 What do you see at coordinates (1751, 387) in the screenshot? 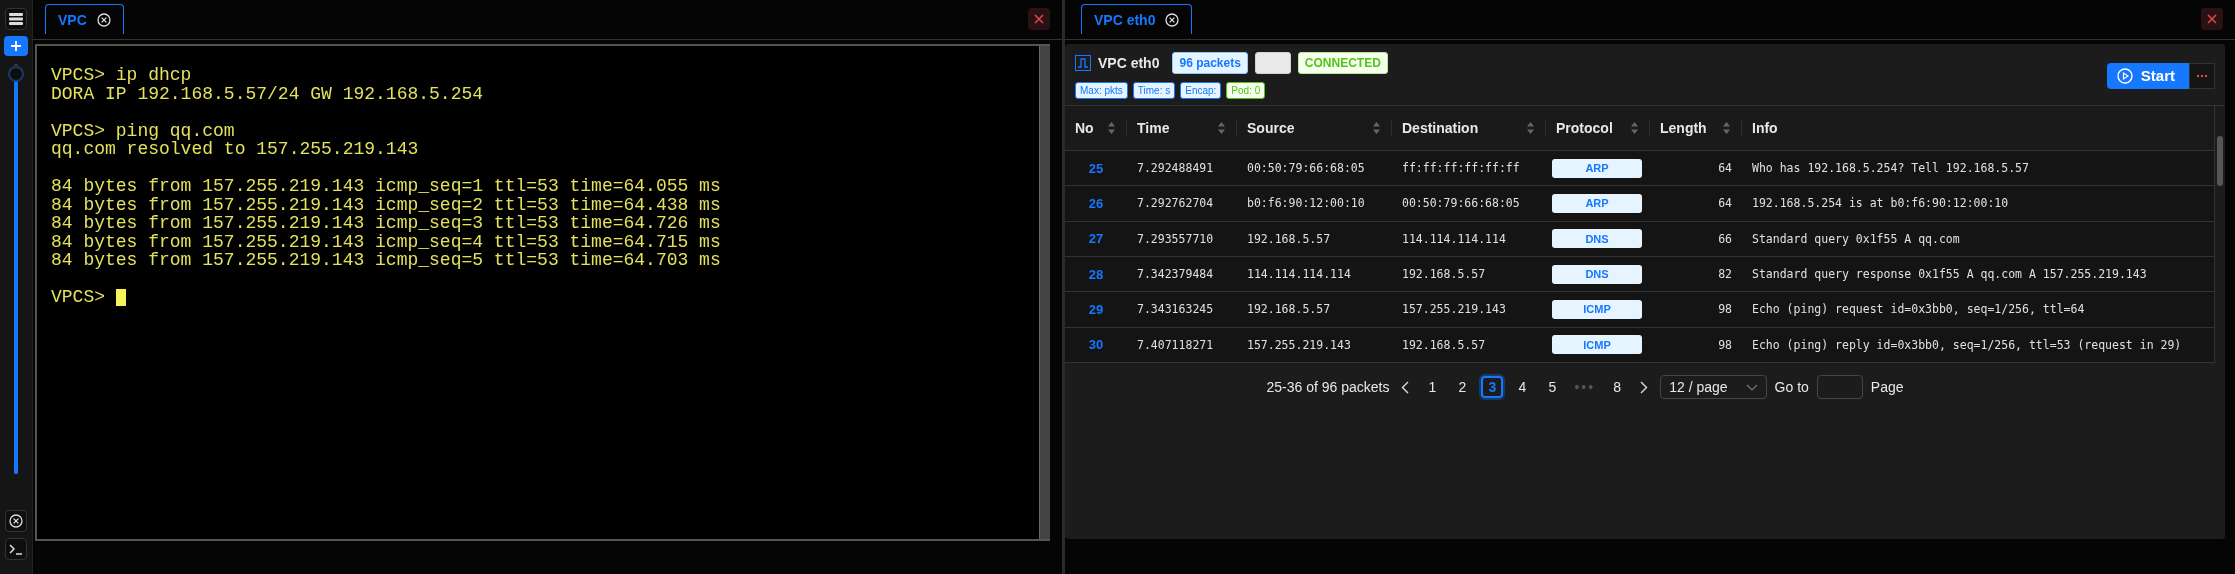
I see `chevron-down-icon` at bounding box center [1751, 387].